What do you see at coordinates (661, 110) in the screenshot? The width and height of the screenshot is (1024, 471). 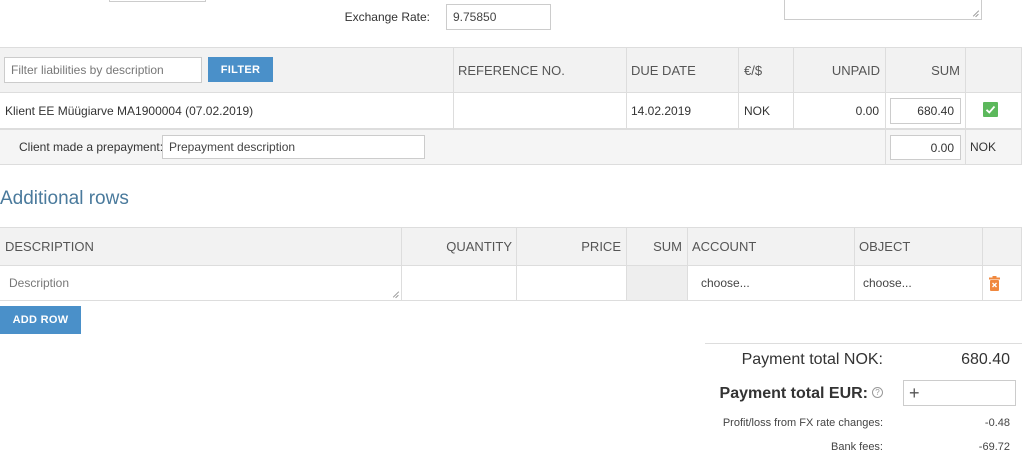 I see `liability-due-date: 14.02.2019` at bounding box center [661, 110].